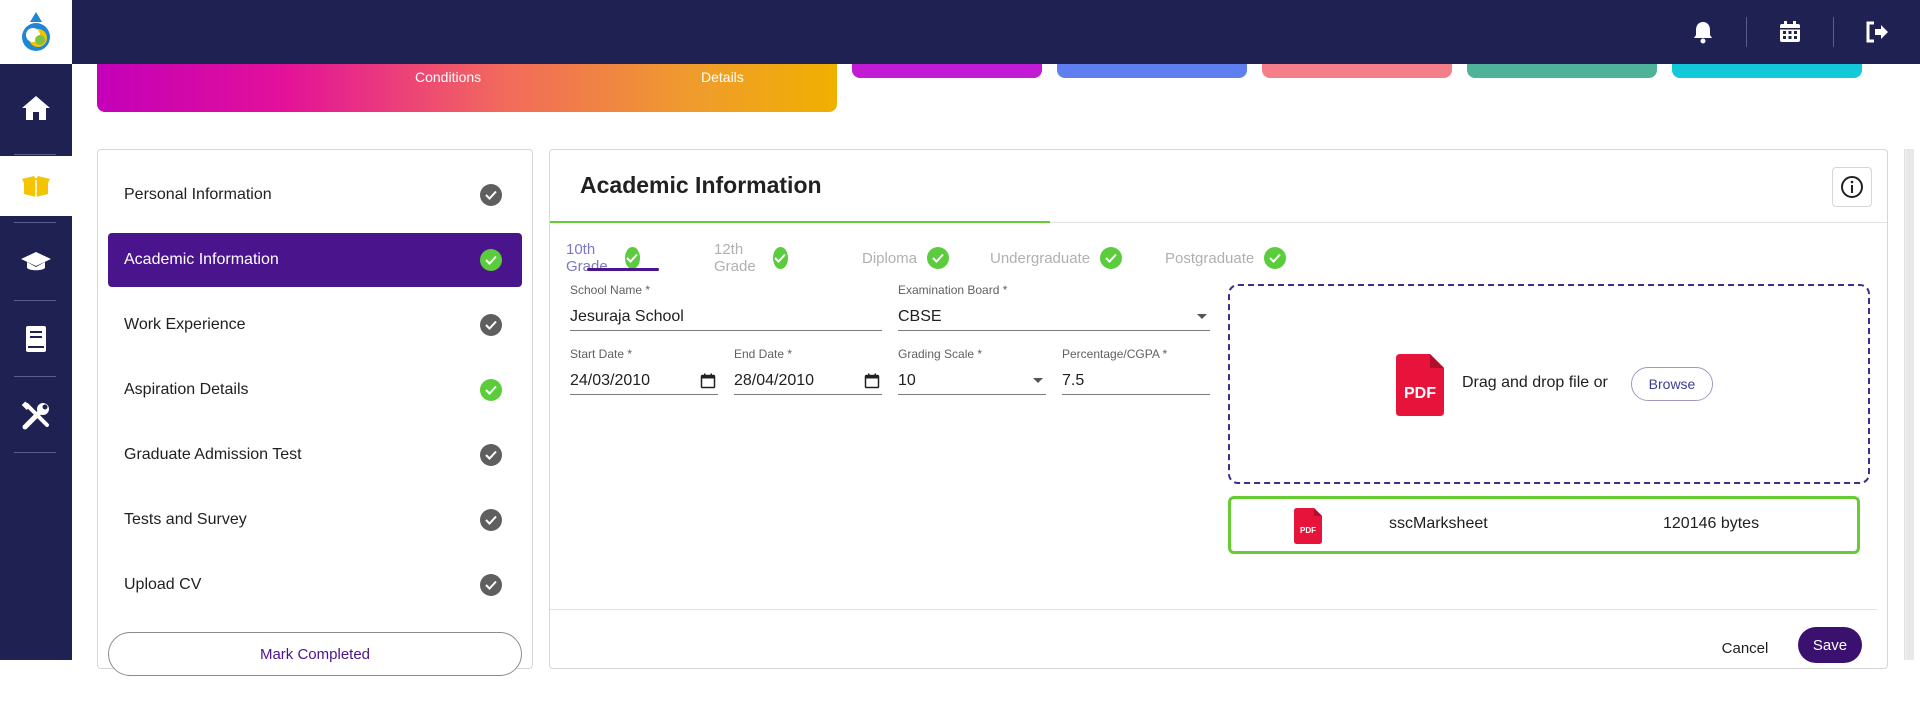 The height and width of the screenshot is (716, 1920). Describe the element at coordinates (907, 380) in the screenshot. I see `selected-value: 10` at that location.